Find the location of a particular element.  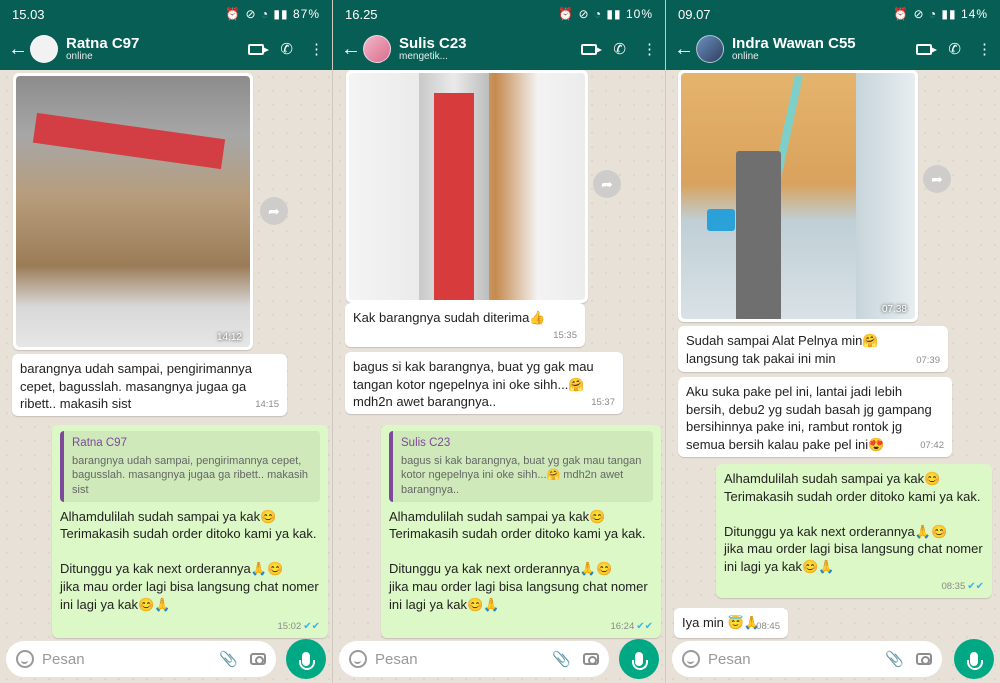

image-message: 14:12 is located at coordinates (133, 211).